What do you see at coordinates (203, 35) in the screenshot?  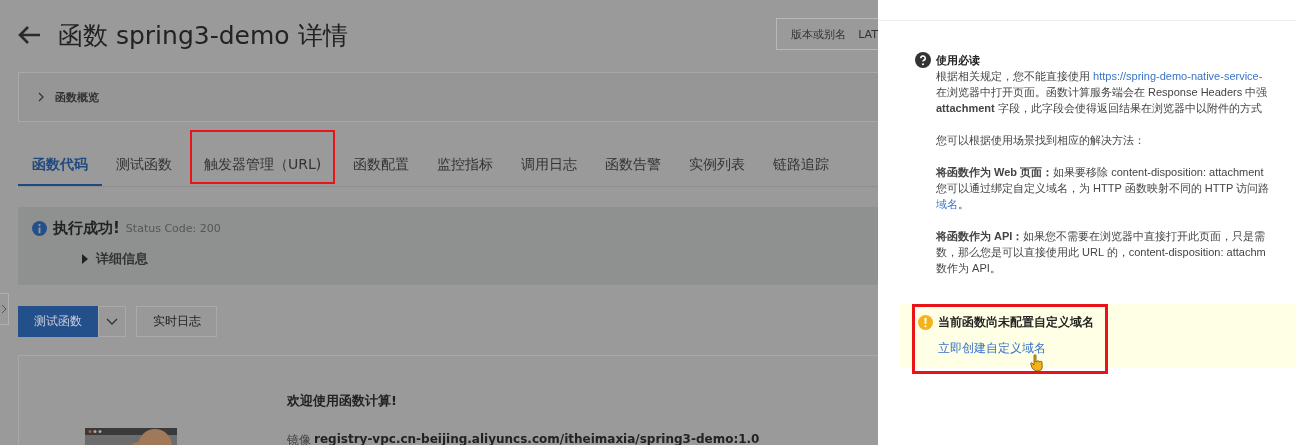 I see `page-title: 函数 spring3-demo 详情` at bounding box center [203, 35].